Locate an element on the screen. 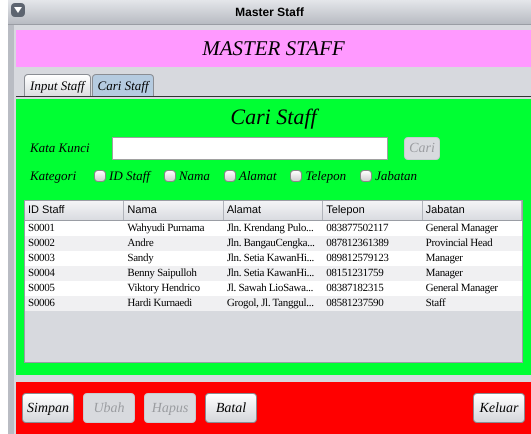 The image size is (531, 434). column-header: Alamat is located at coordinates (274, 210).